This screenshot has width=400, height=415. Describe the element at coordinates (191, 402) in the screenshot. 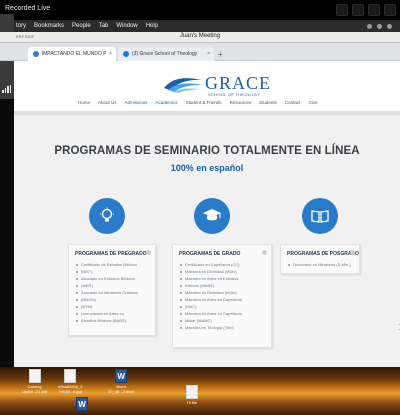

I see `file-caption: Hi file` at that location.